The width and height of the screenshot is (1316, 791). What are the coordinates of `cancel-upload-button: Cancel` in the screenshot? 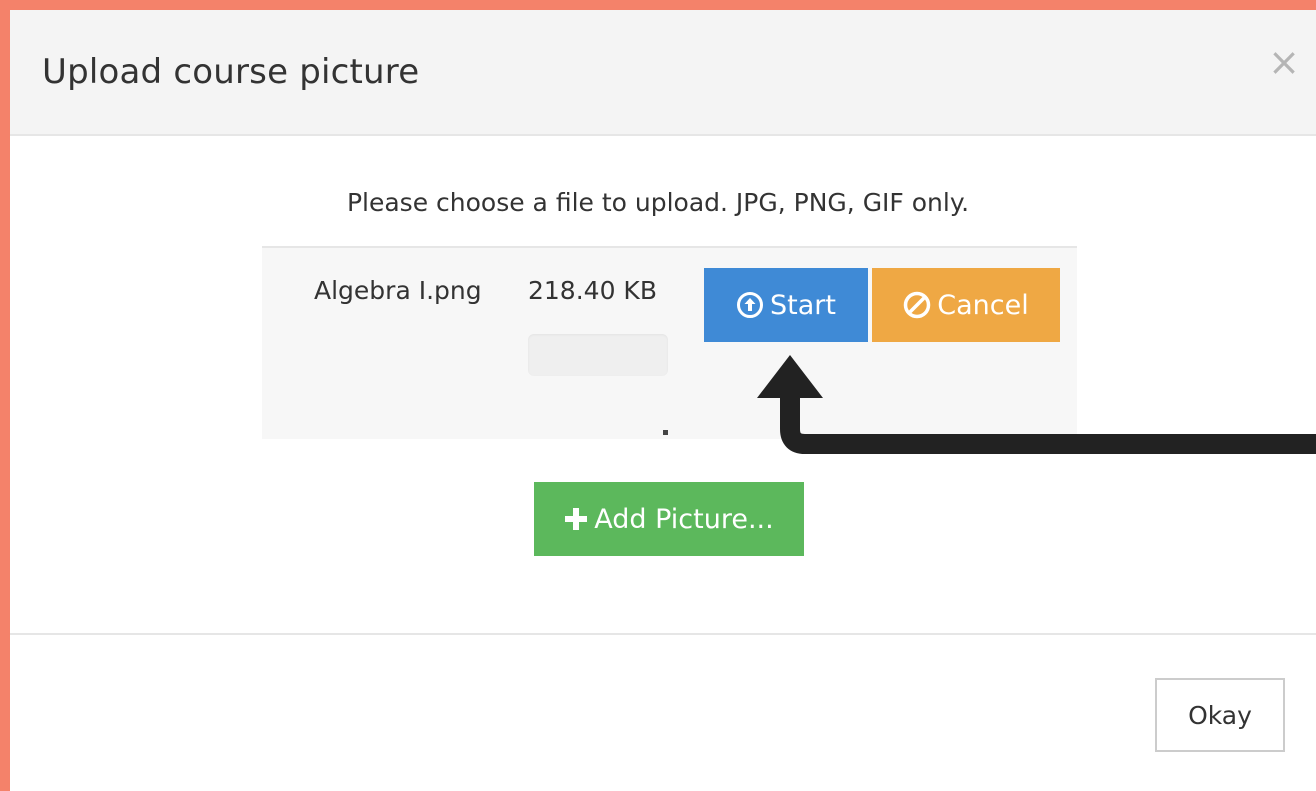 It's located at (966, 305).